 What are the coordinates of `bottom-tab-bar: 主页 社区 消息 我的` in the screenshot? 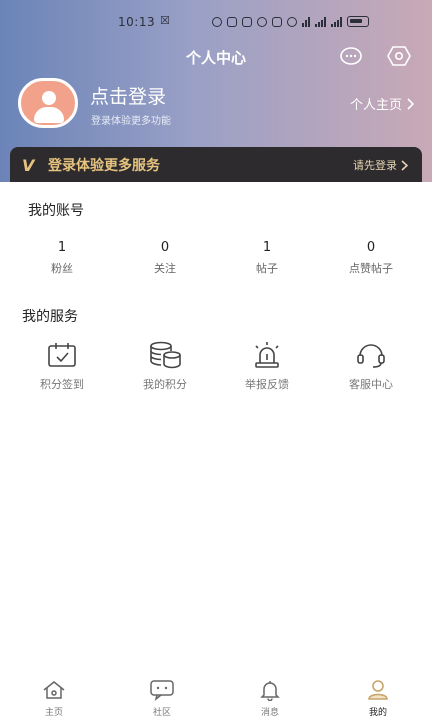 It's located at (216, 697).